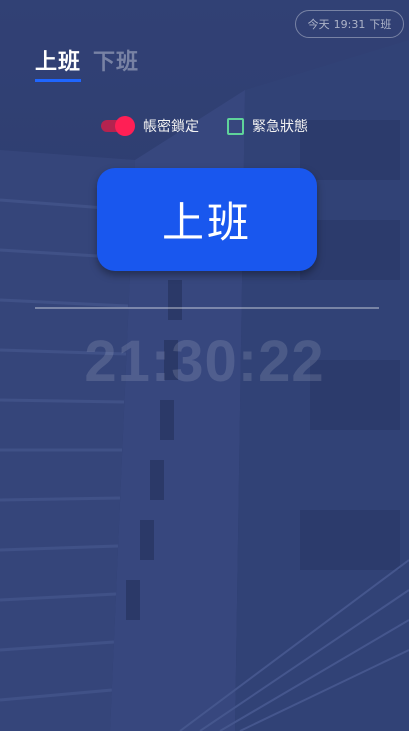  What do you see at coordinates (204, 361) in the screenshot?
I see `current-time: 21:30:22` at bounding box center [204, 361].